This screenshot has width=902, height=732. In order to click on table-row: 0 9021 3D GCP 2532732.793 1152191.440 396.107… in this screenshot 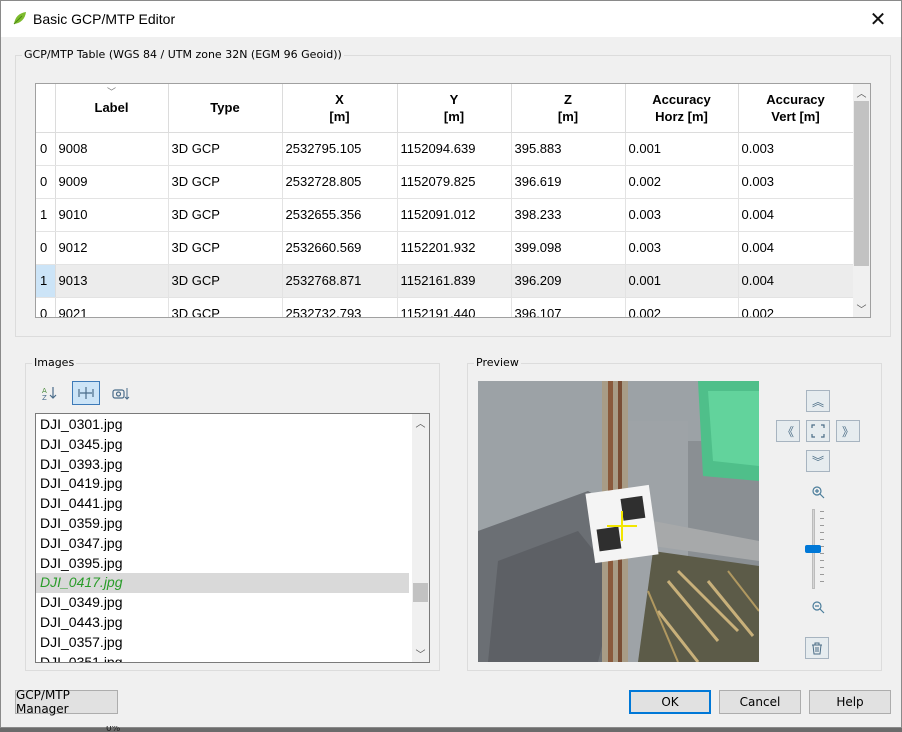, I will do `click(445, 307)`.